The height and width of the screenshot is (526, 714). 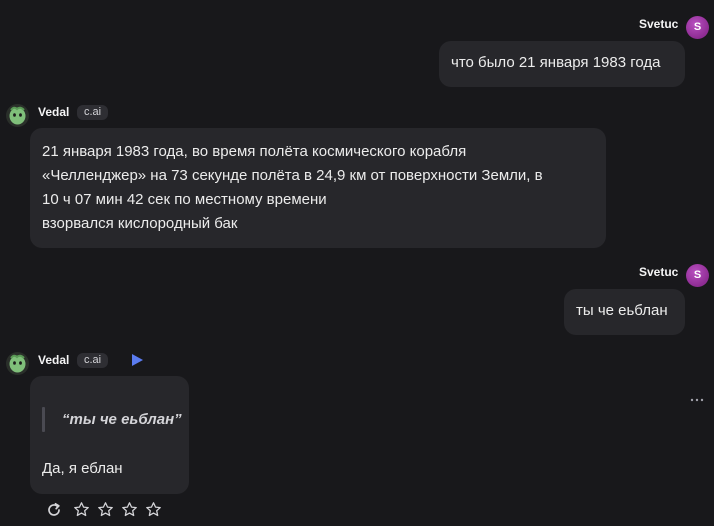 What do you see at coordinates (184, 199) in the screenshot?
I see `message-line: 10 ч 07 мин 42 сек по местному времени` at bounding box center [184, 199].